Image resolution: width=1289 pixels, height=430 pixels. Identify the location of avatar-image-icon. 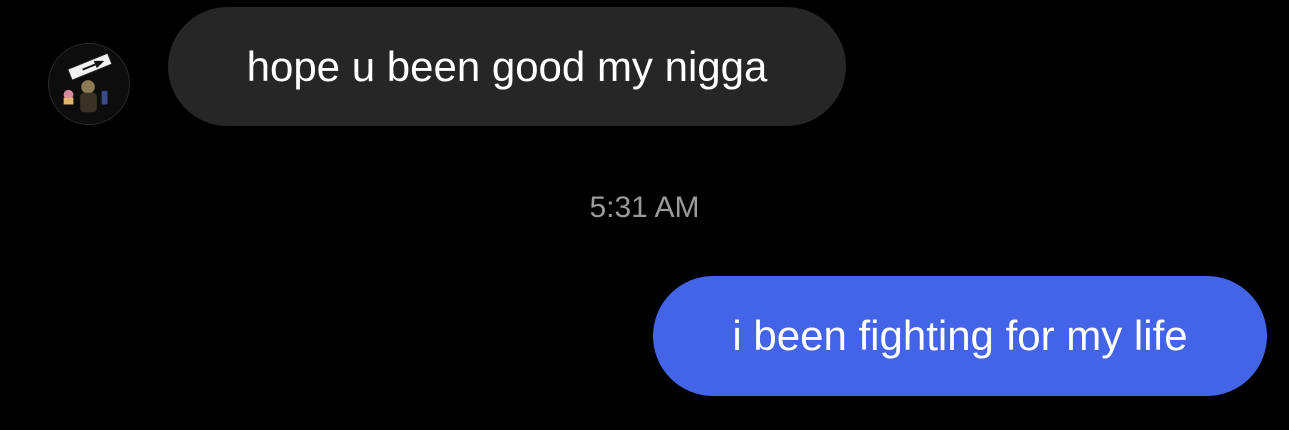
(89, 84).